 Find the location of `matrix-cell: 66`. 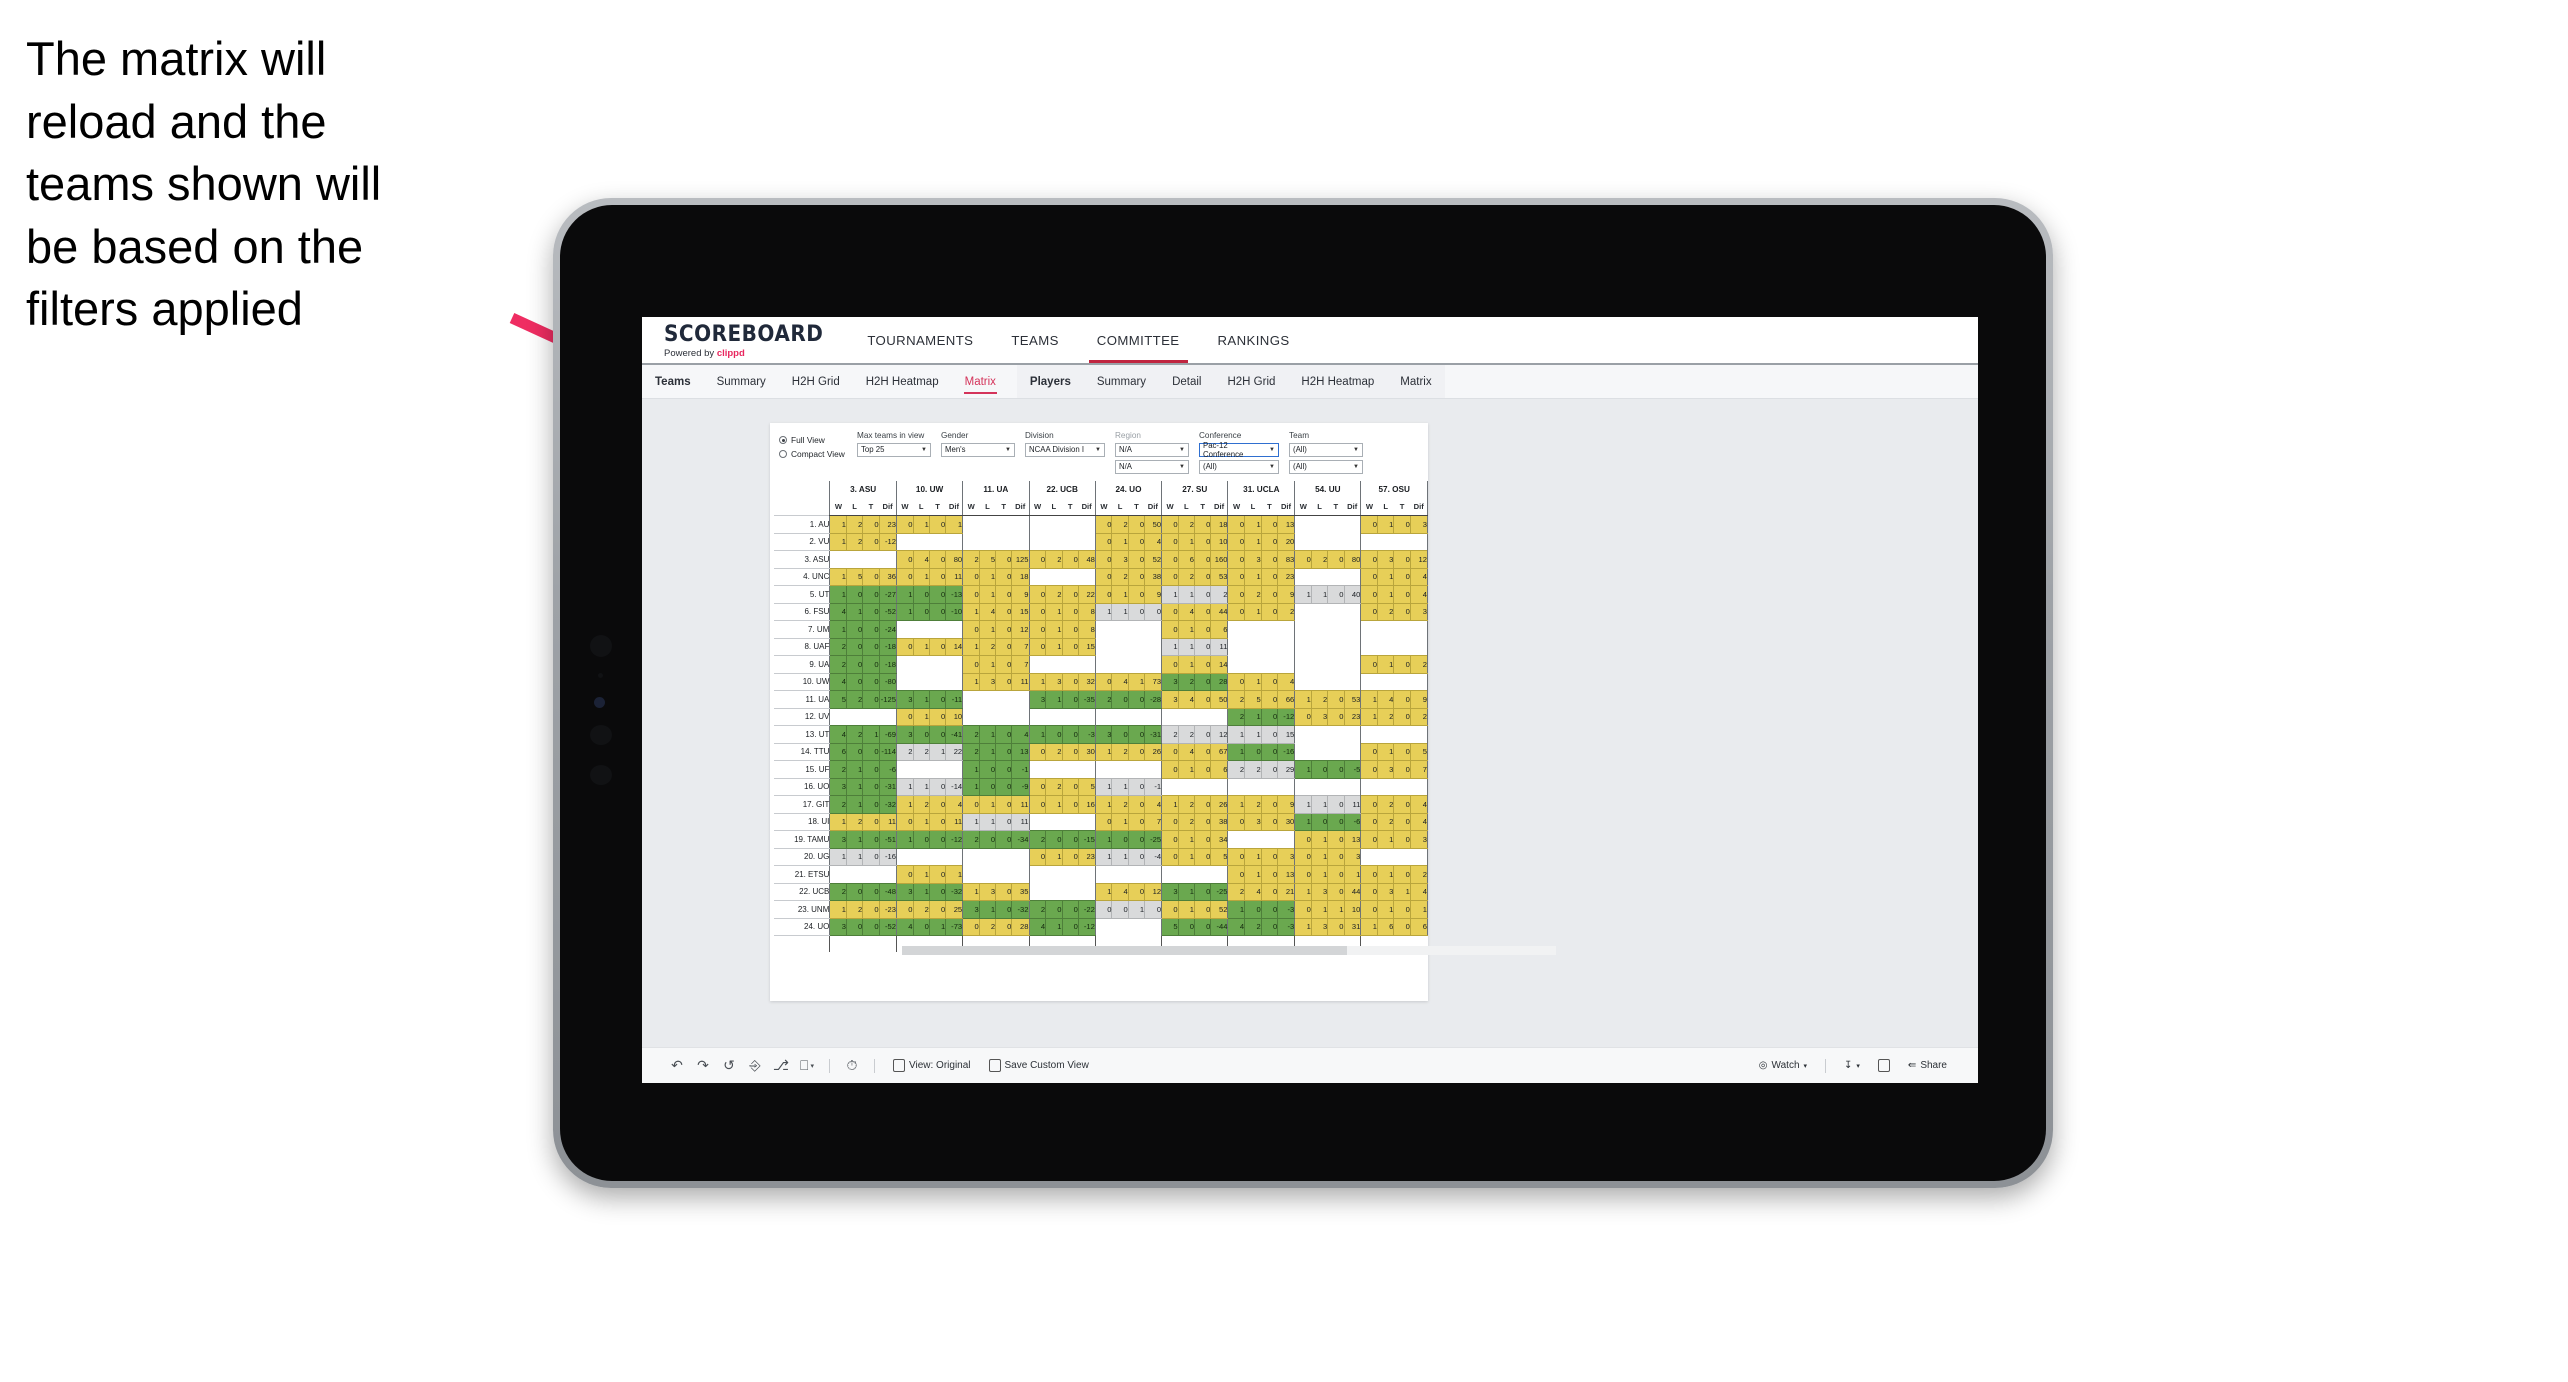

matrix-cell: 66 is located at coordinates (1286, 699).